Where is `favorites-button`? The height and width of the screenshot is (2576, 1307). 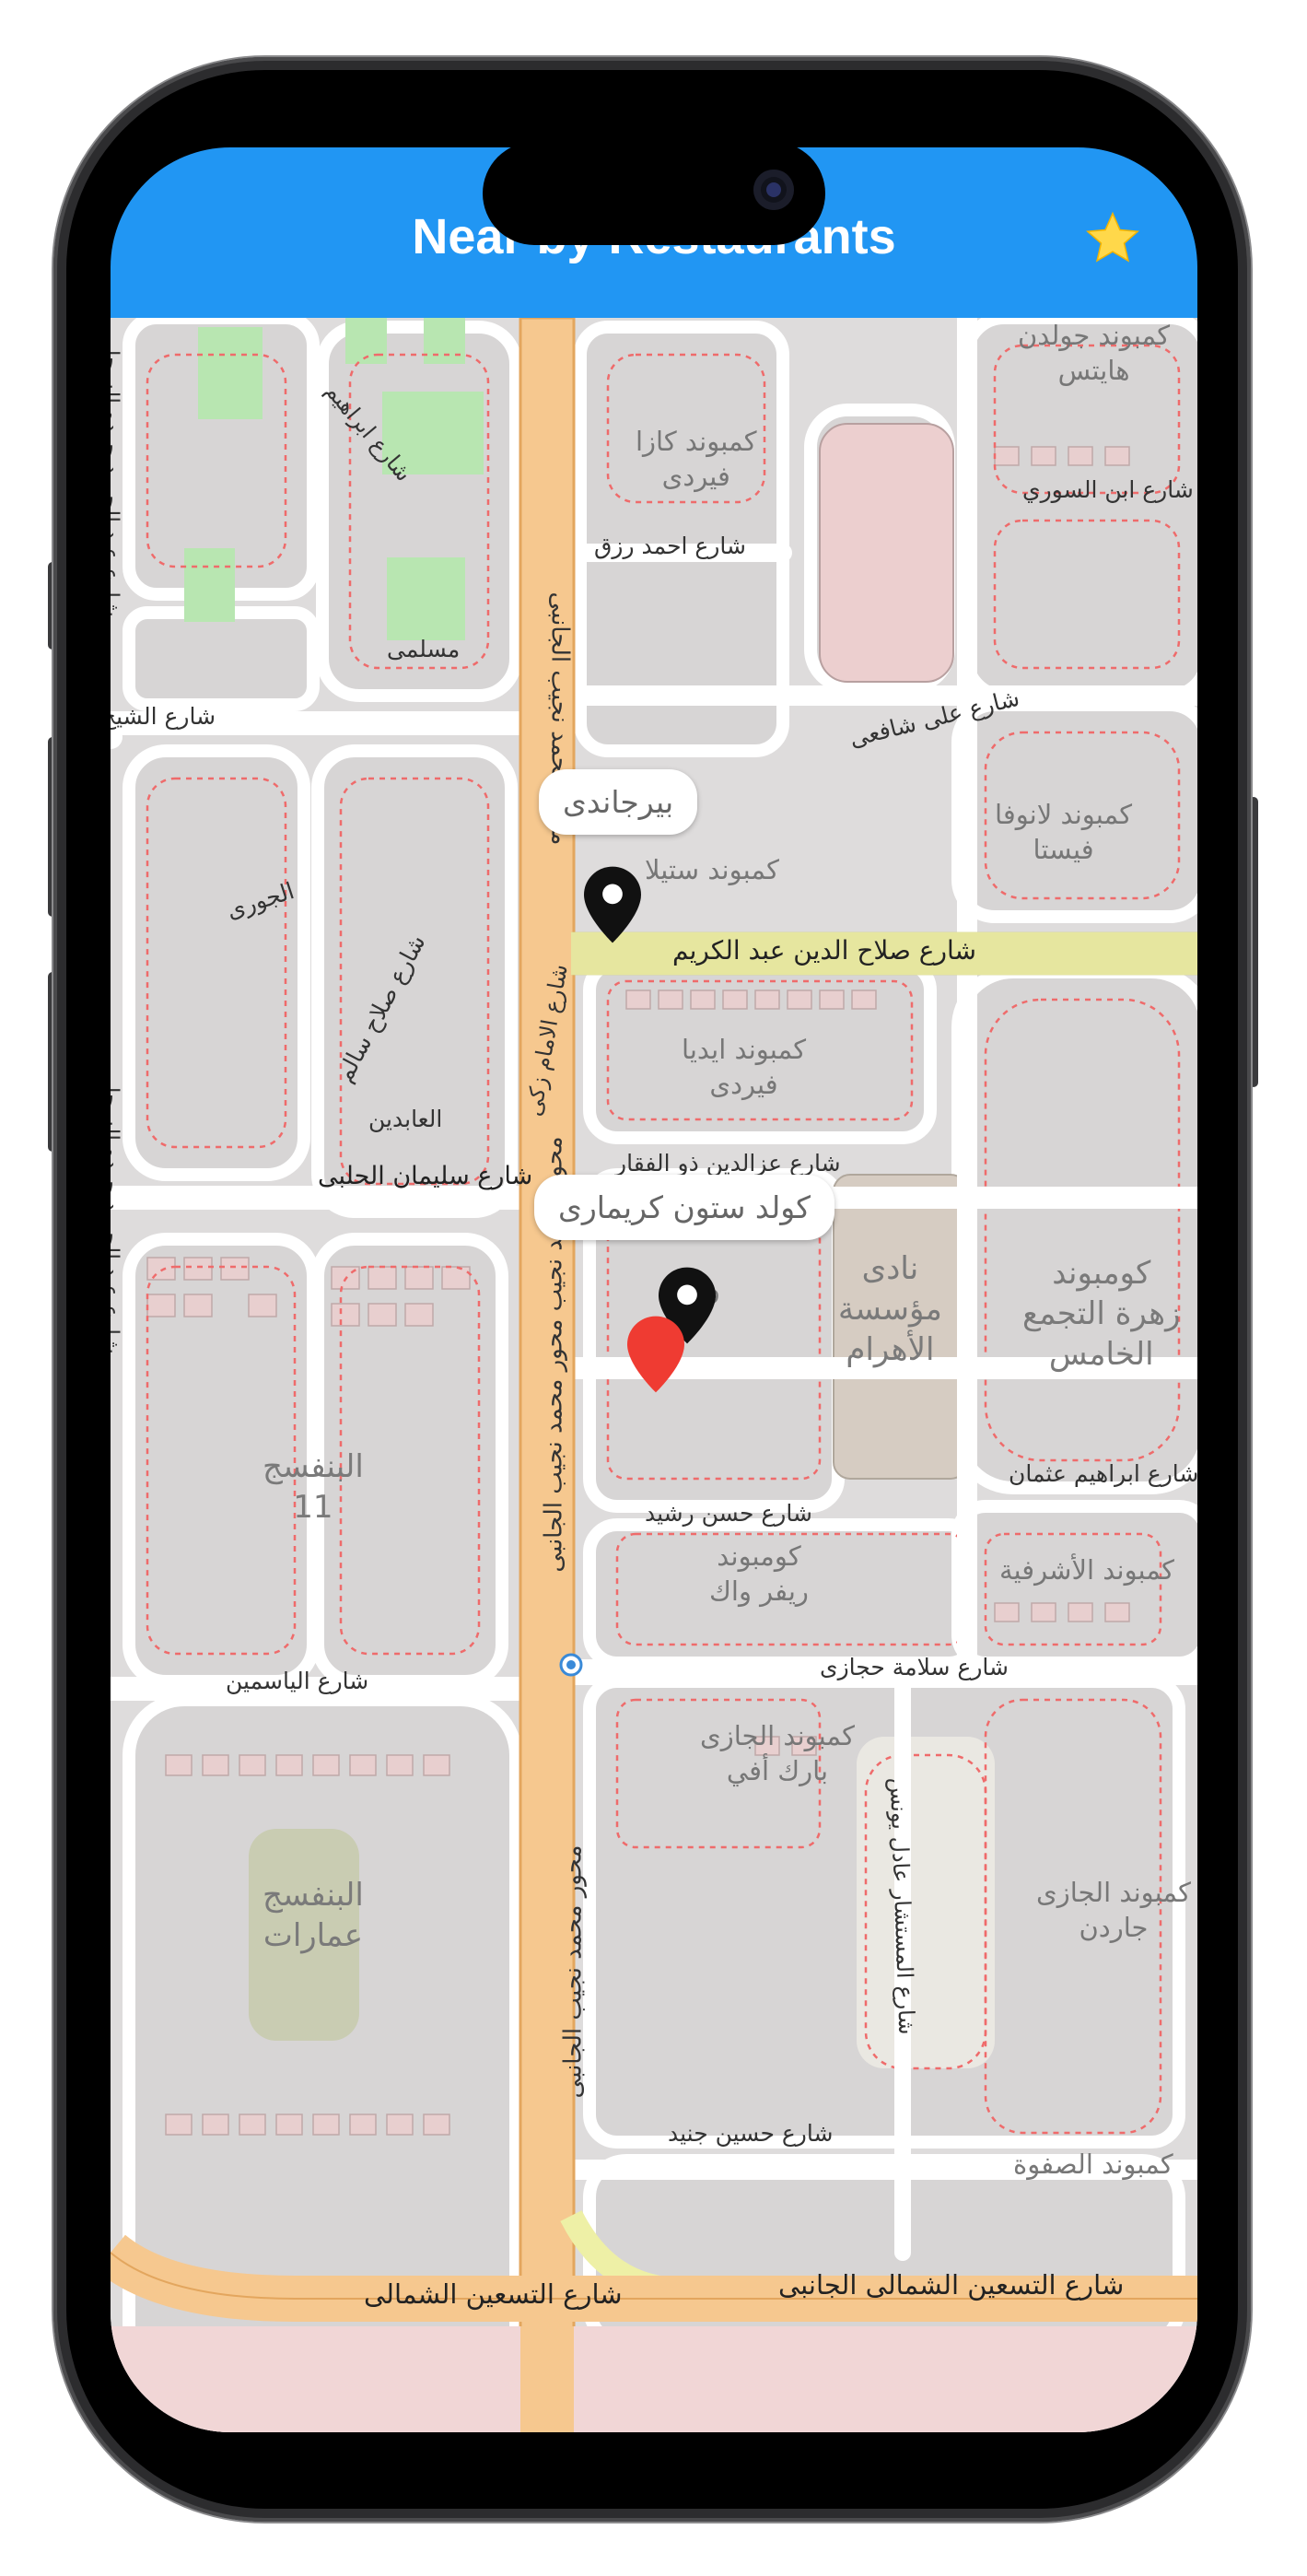 favorites-button is located at coordinates (1112, 238).